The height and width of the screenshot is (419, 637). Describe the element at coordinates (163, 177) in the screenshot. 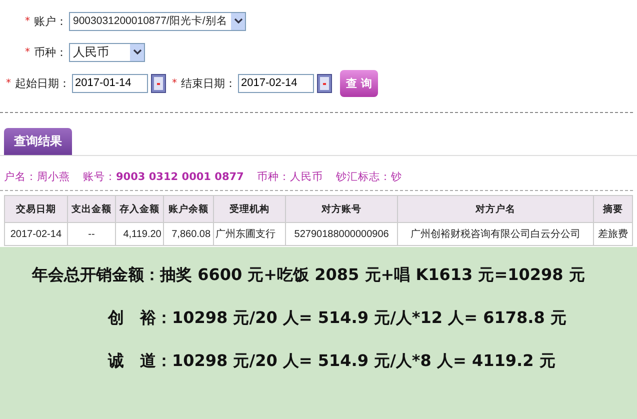

I see `account-info-text: 账号：9003 0312 0001 0877` at that location.